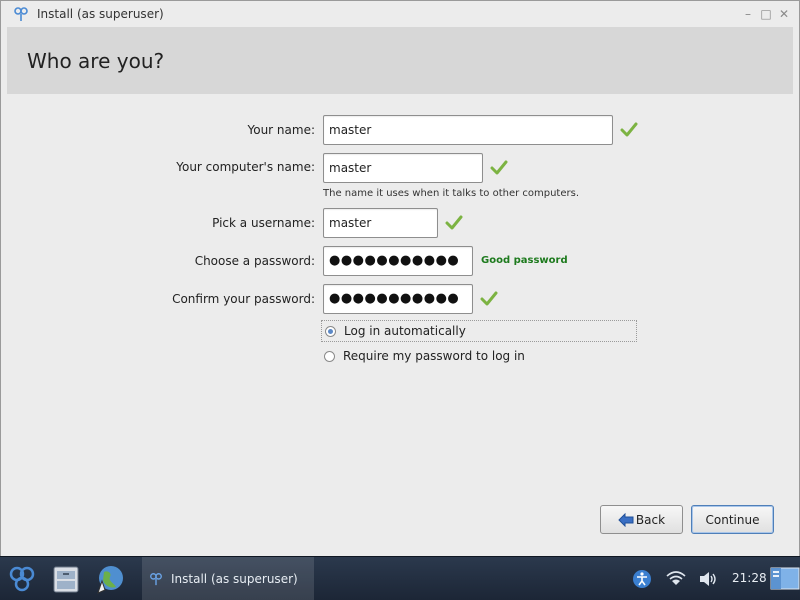 This screenshot has height=600, width=800. Describe the element at coordinates (400, 60) in the screenshot. I see `page-header: Who are you?` at that location.